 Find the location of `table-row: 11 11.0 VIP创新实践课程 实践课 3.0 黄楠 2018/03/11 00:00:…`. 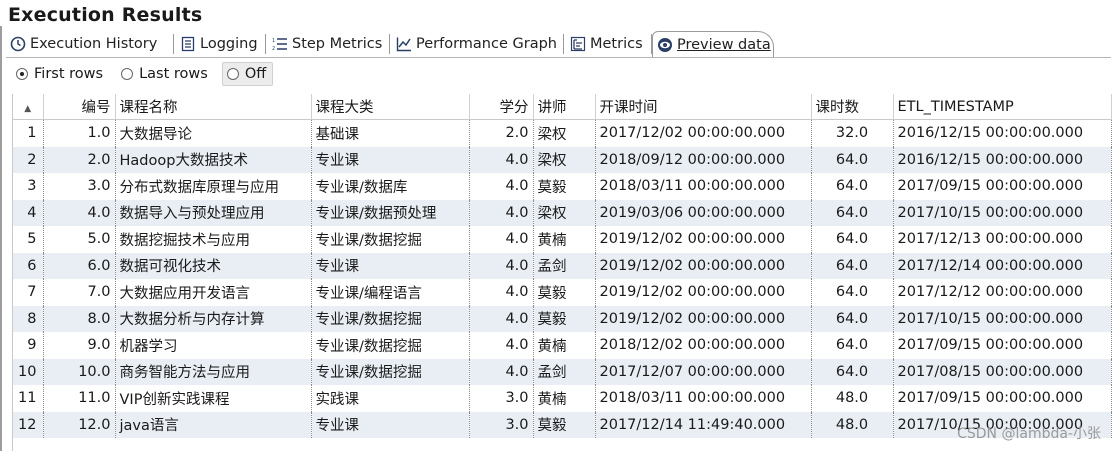

table-row: 11 11.0 VIP创新实践课程 实践课 3.0 黄楠 2018/03/11 00:00:… is located at coordinates (562, 398).